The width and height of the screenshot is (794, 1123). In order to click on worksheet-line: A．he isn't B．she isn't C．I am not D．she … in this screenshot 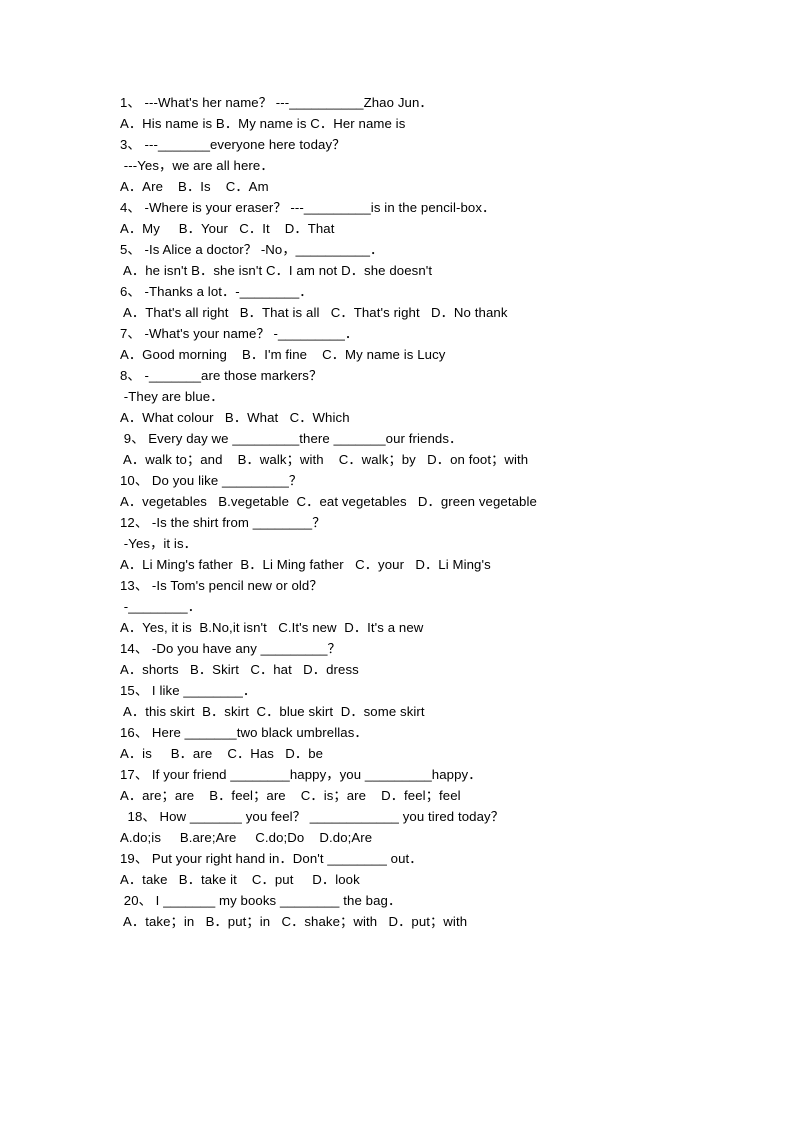, I will do `click(276, 270)`.